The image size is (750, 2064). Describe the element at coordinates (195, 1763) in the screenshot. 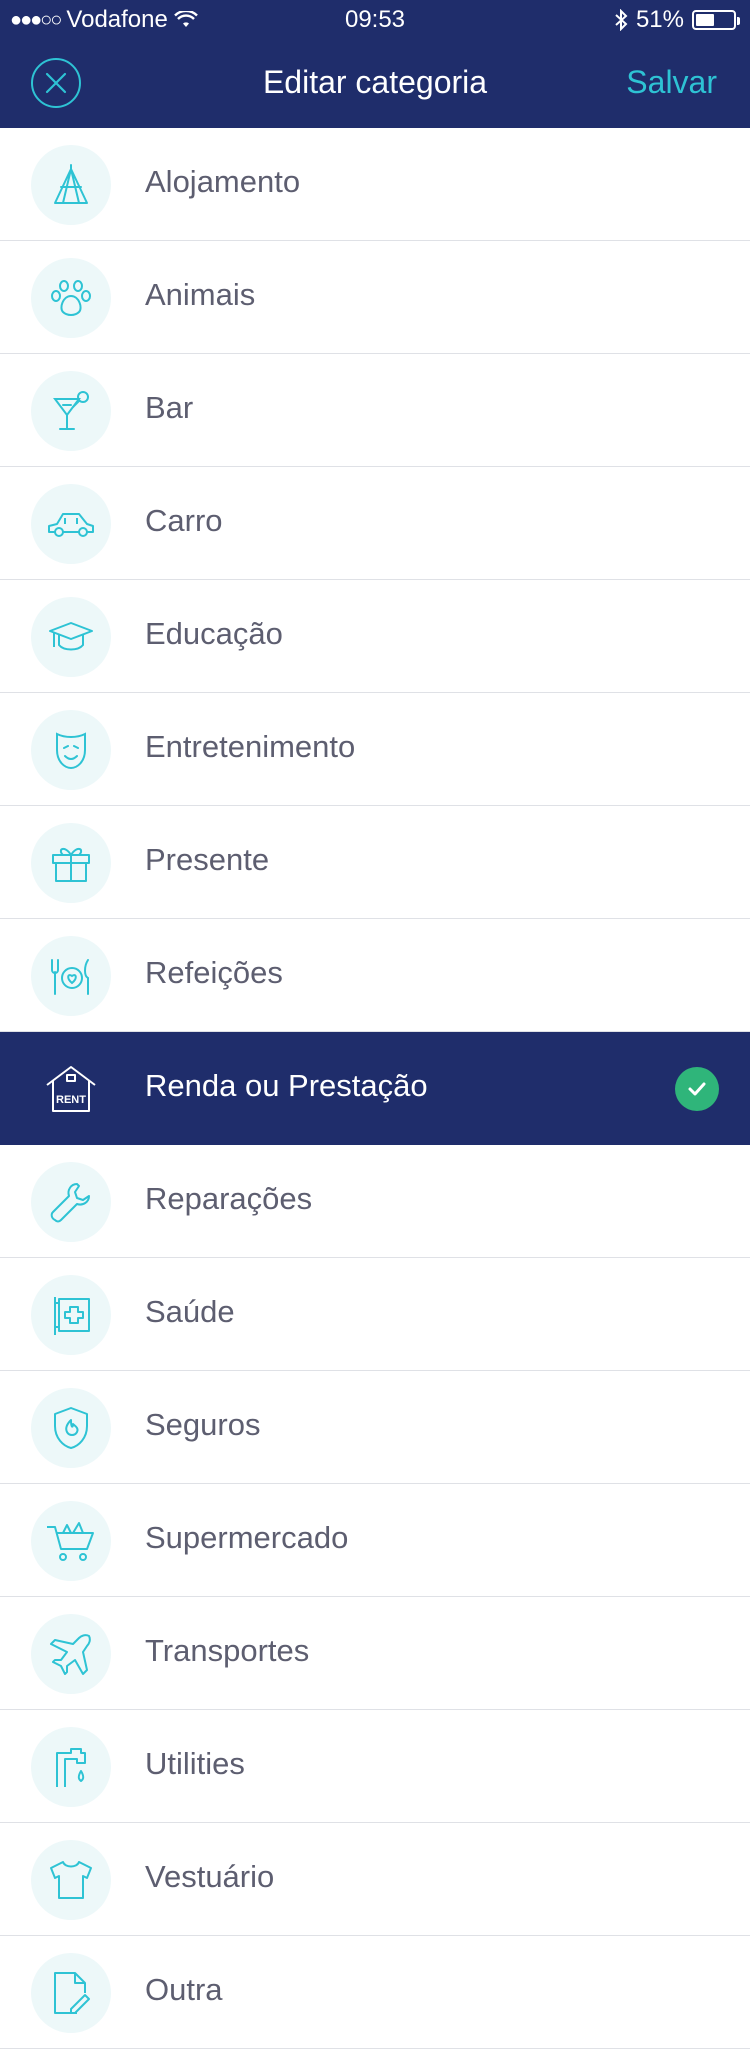

I see `category-label: Utilities` at that location.